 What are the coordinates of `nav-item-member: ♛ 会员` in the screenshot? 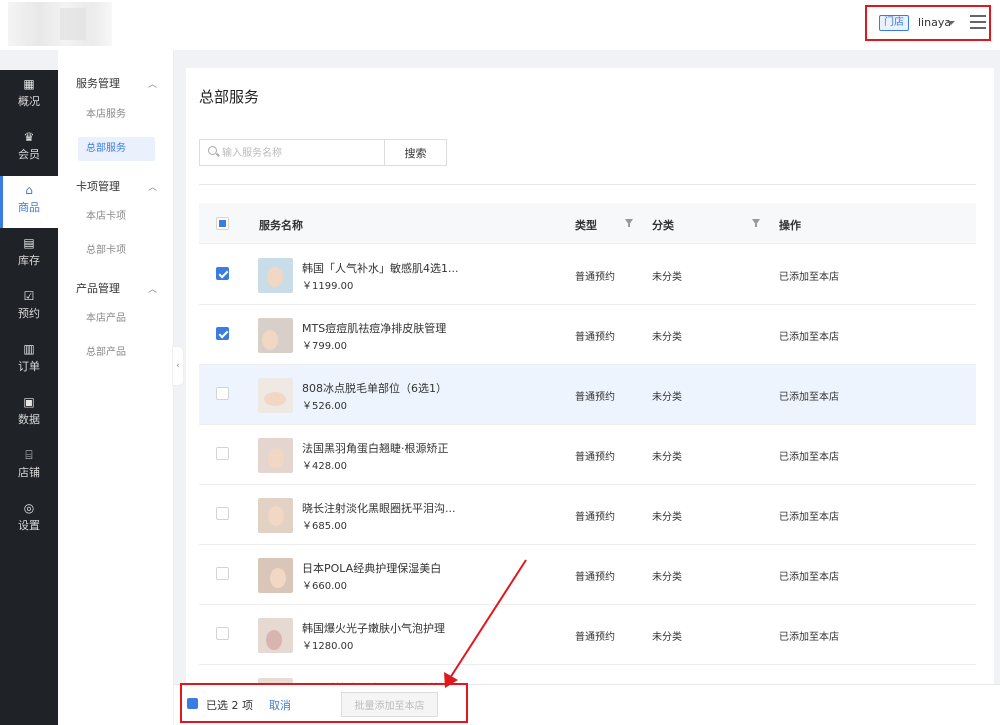 It's located at (29, 149).